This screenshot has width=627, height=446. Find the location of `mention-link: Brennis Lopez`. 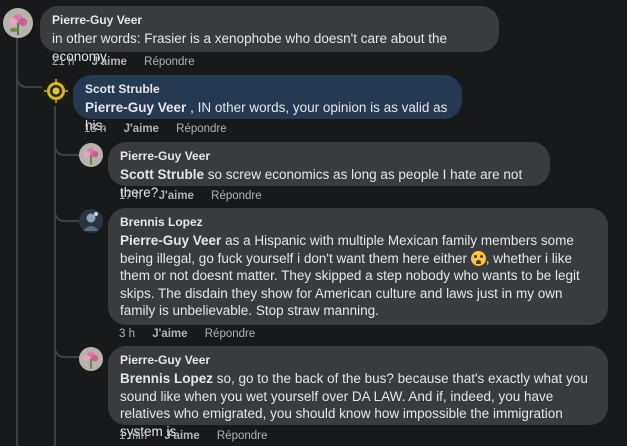

mention-link: Brennis Lopez is located at coordinates (166, 378).